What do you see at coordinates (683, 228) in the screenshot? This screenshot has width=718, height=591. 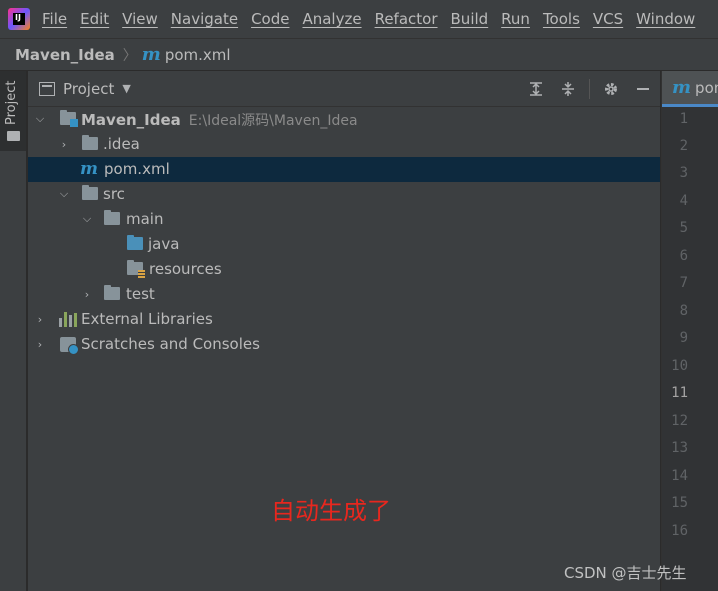 I see `line-number: 5` at bounding box center [683, 228].